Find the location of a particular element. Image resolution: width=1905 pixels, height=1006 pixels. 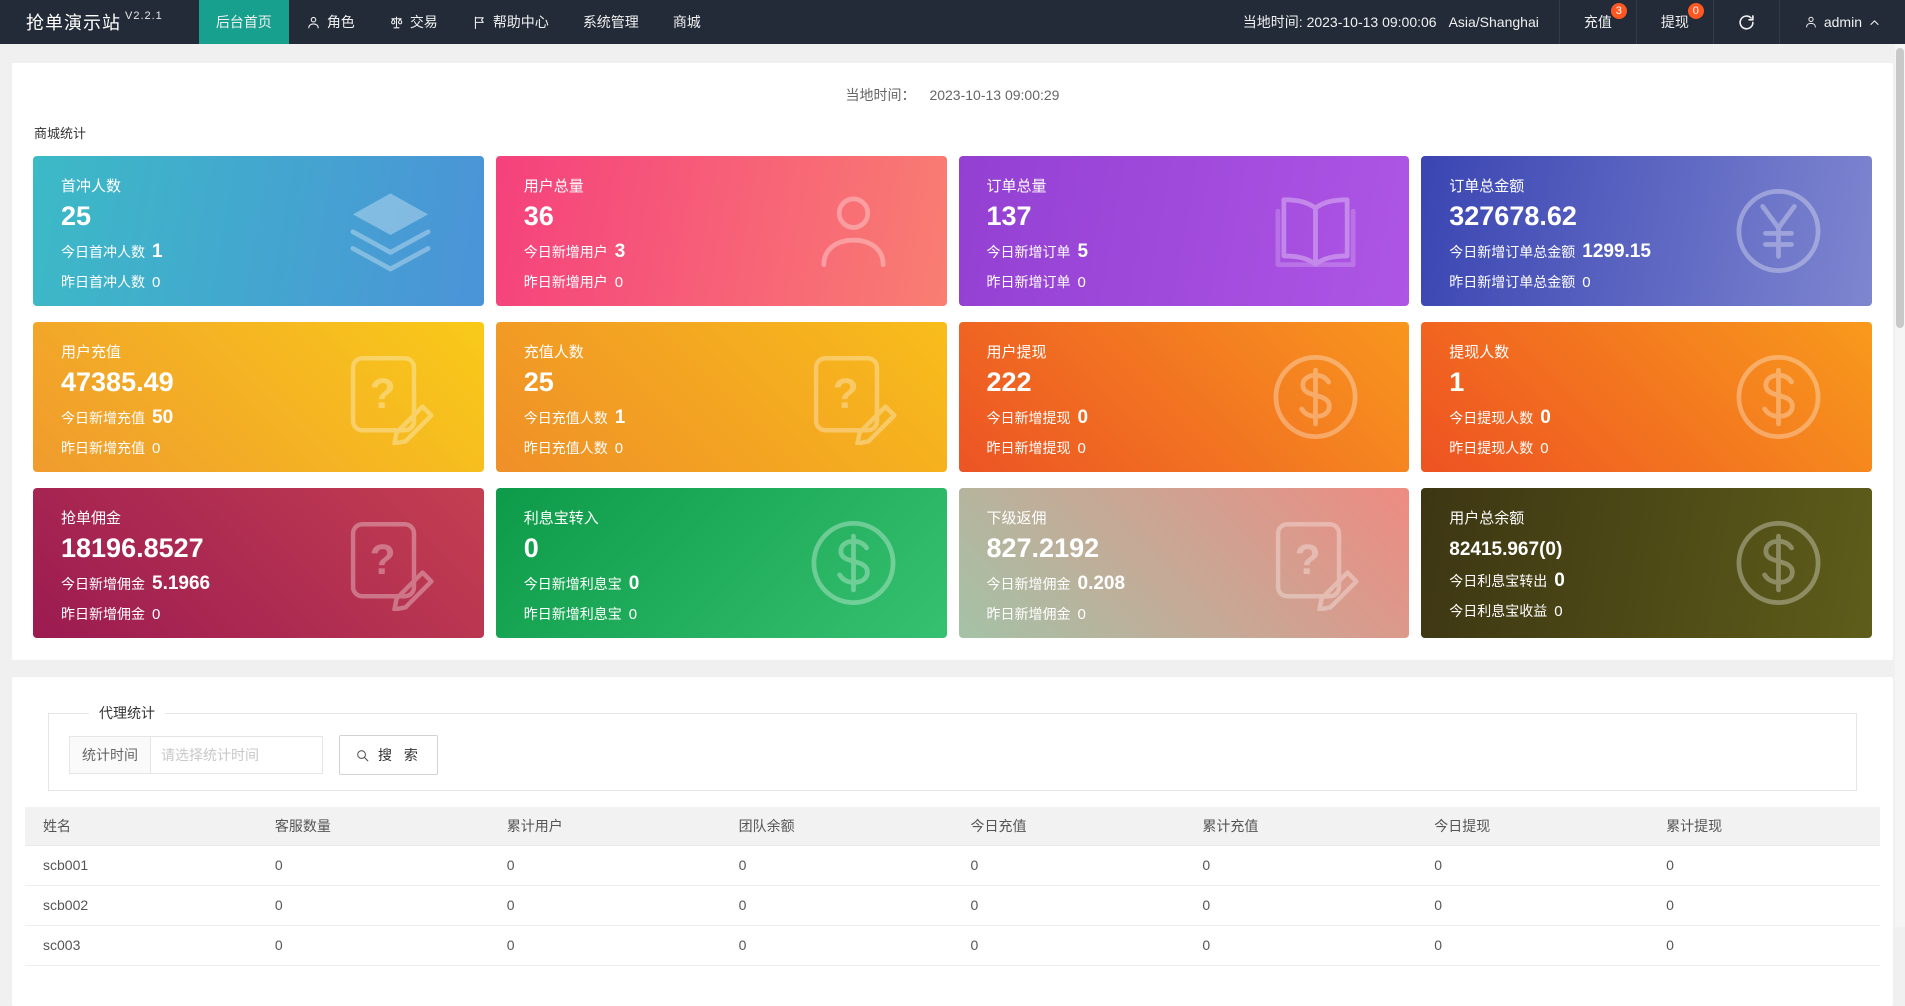

card-yesterday-label: 昨日新增订单 is located at coordinates (1029, 282).